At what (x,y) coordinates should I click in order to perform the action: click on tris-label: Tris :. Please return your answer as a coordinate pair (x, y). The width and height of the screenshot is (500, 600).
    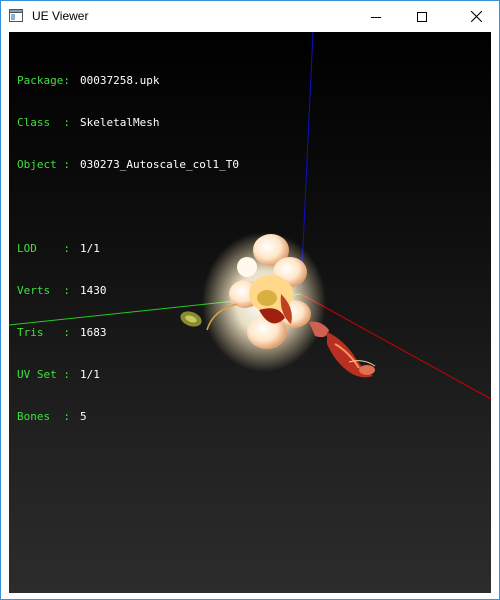
    Looking at the image, I should click on (43, 332).